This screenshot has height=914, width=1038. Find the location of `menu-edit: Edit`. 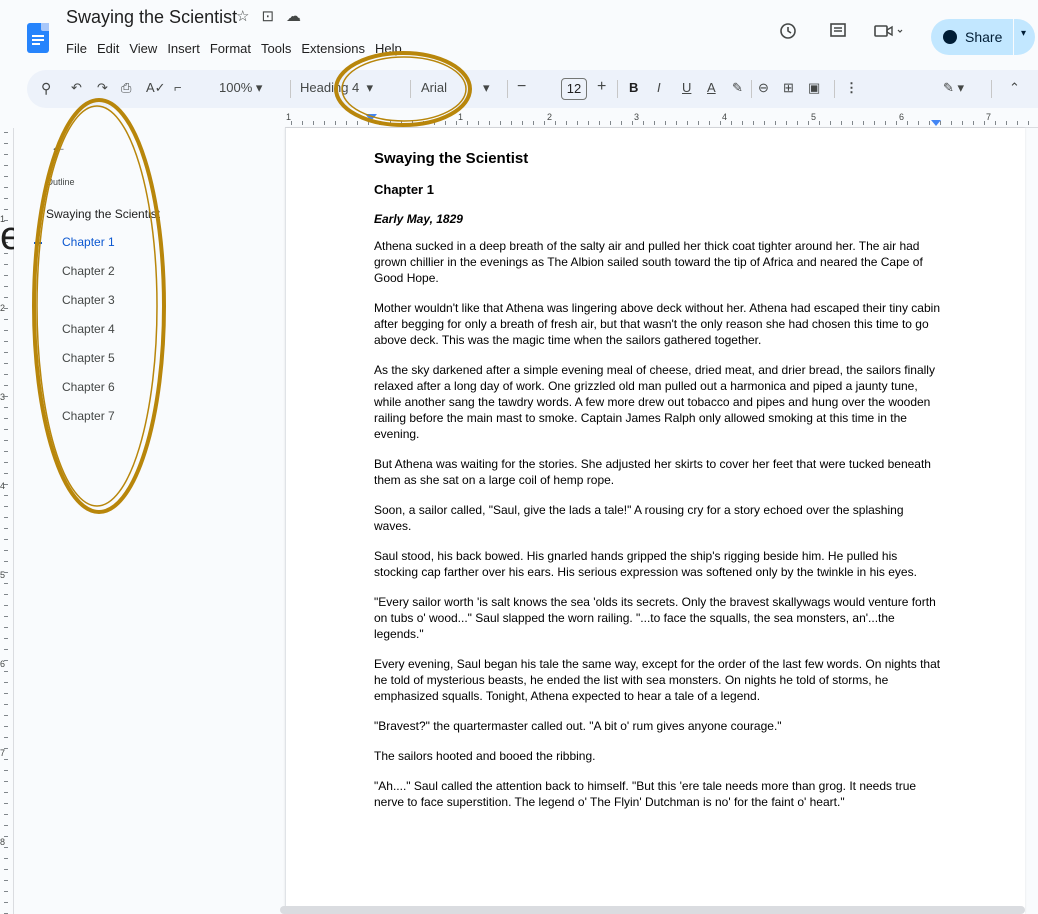

menu-edit: Edit is located at coordinates (108, 48).